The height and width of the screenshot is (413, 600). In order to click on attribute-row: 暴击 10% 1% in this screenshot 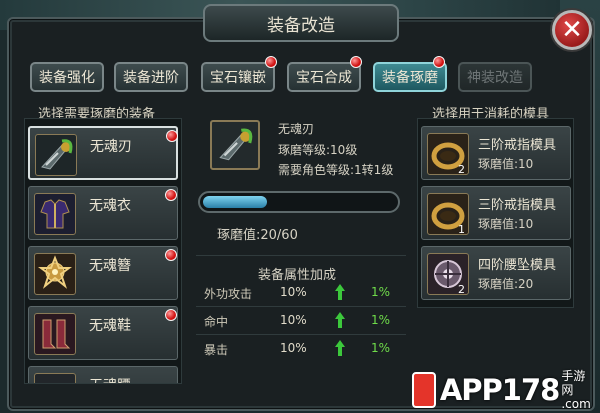, I will do `click(300, 349)`.